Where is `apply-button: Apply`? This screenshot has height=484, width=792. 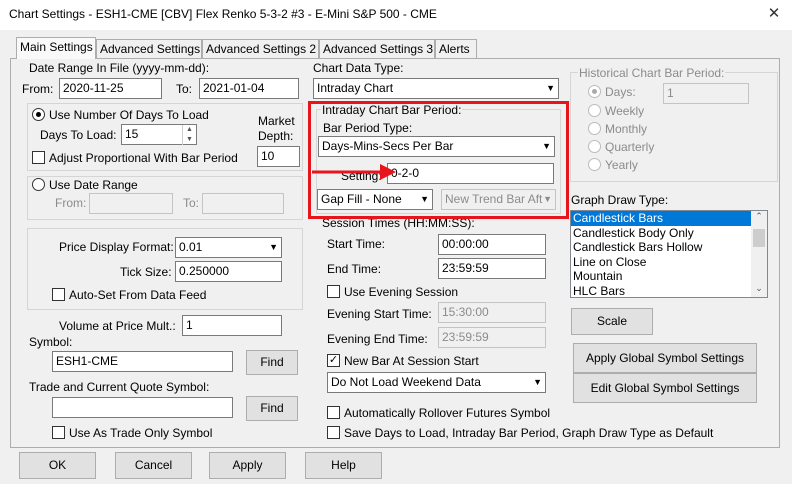
apply-button: Apply is located at coordinates (247, 465).